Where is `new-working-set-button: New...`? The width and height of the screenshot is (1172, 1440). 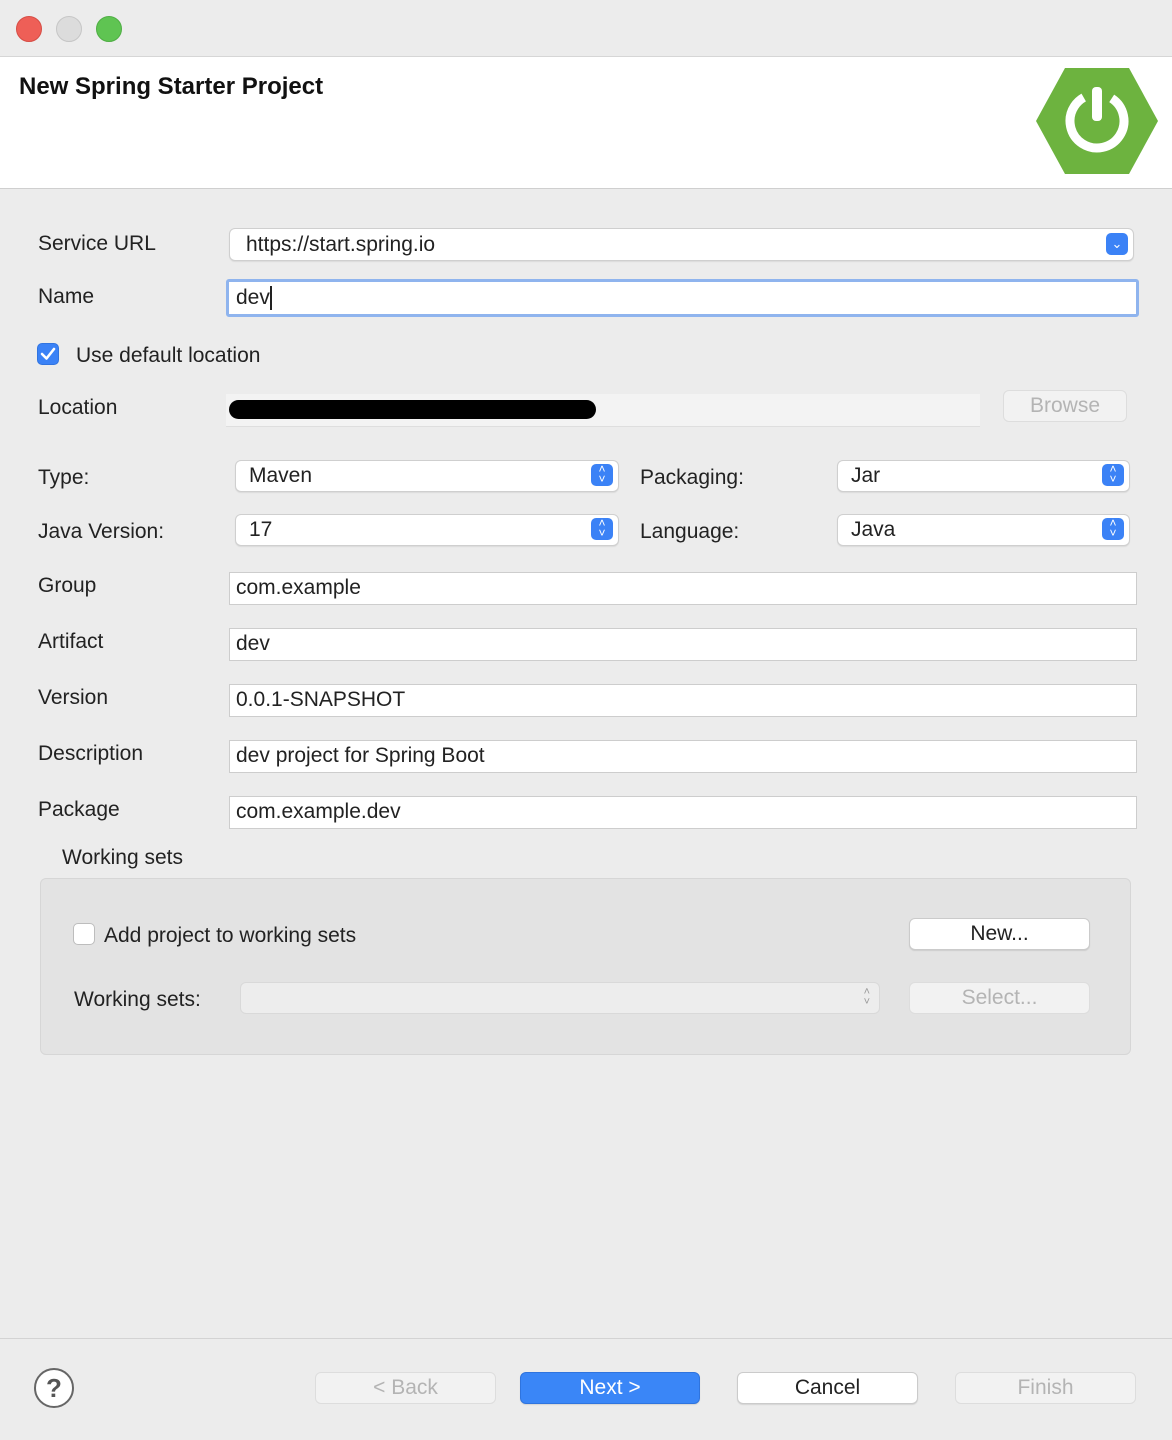 new-working-set-button: New... is located at coordinates (999, 934).